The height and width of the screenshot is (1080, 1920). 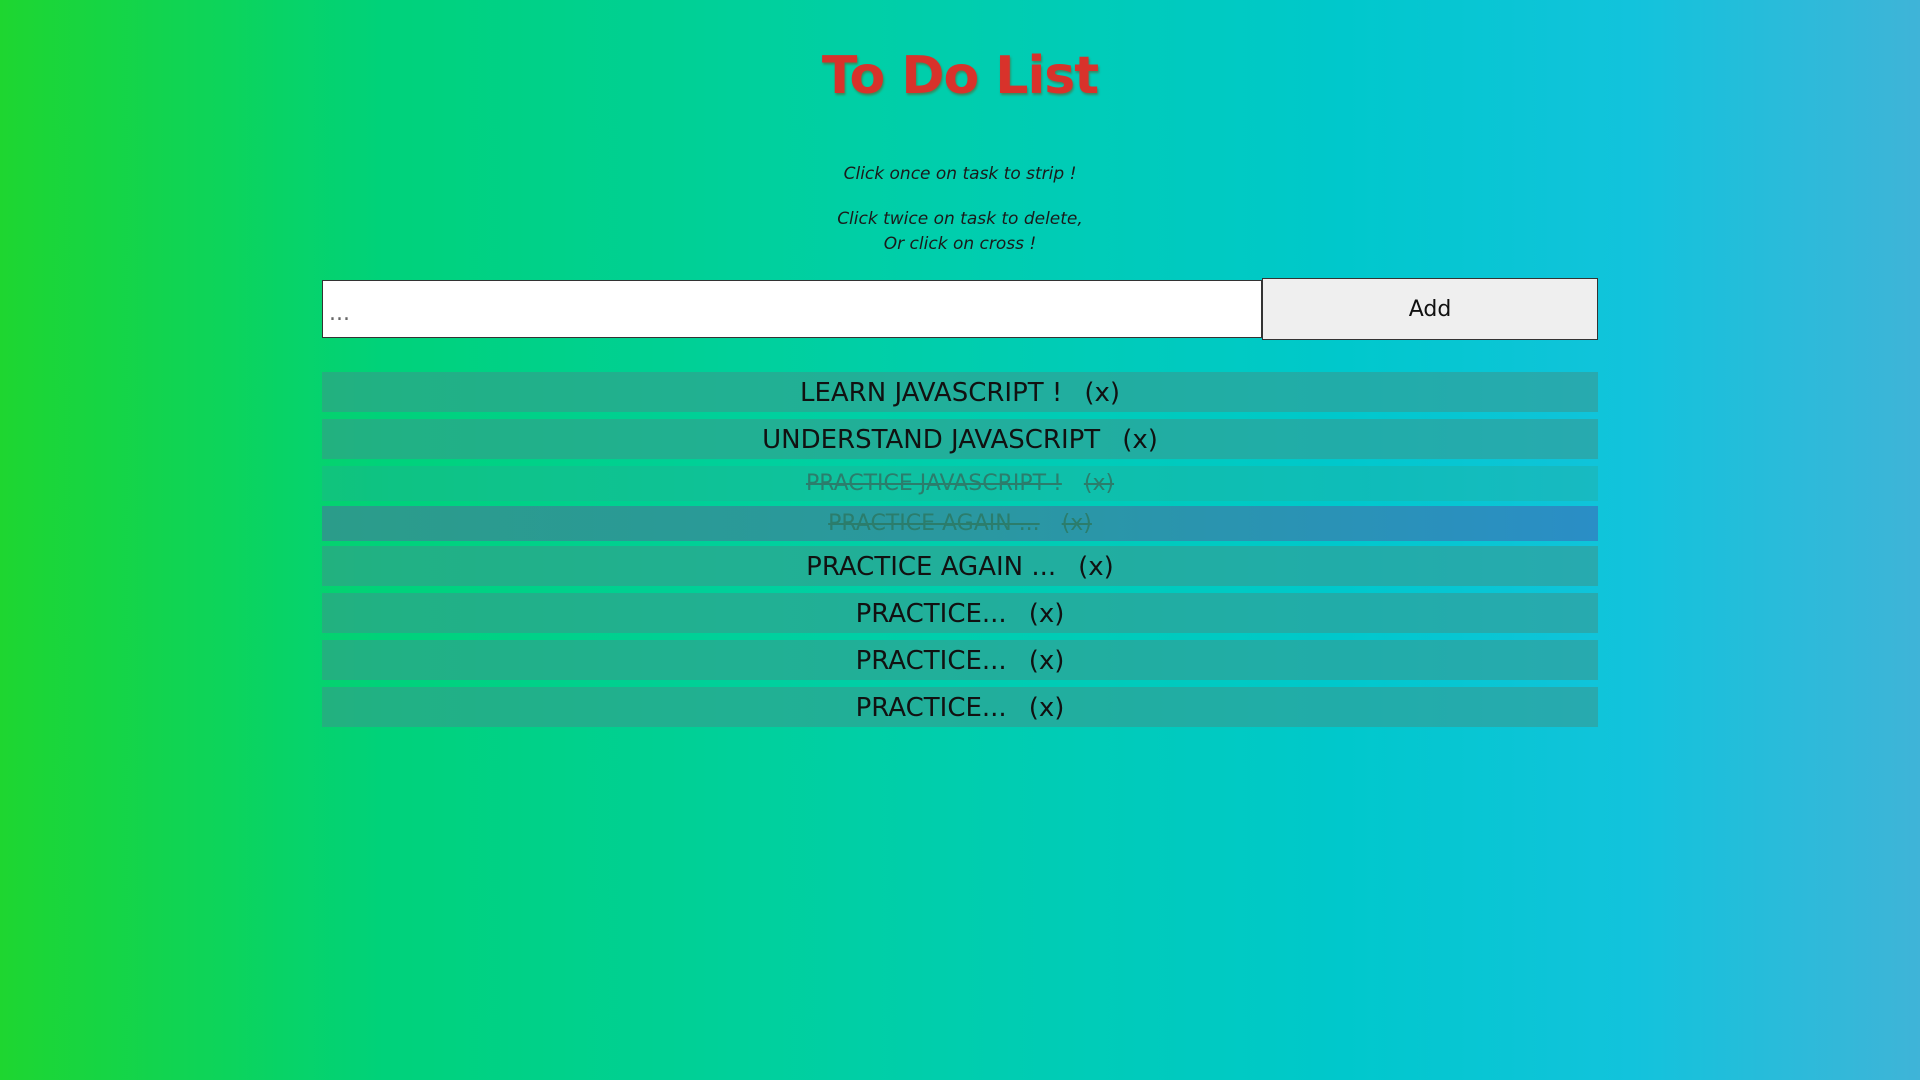 I want to click on instruction-strip: Click once on task to strip !, so click(x=960, y=174).